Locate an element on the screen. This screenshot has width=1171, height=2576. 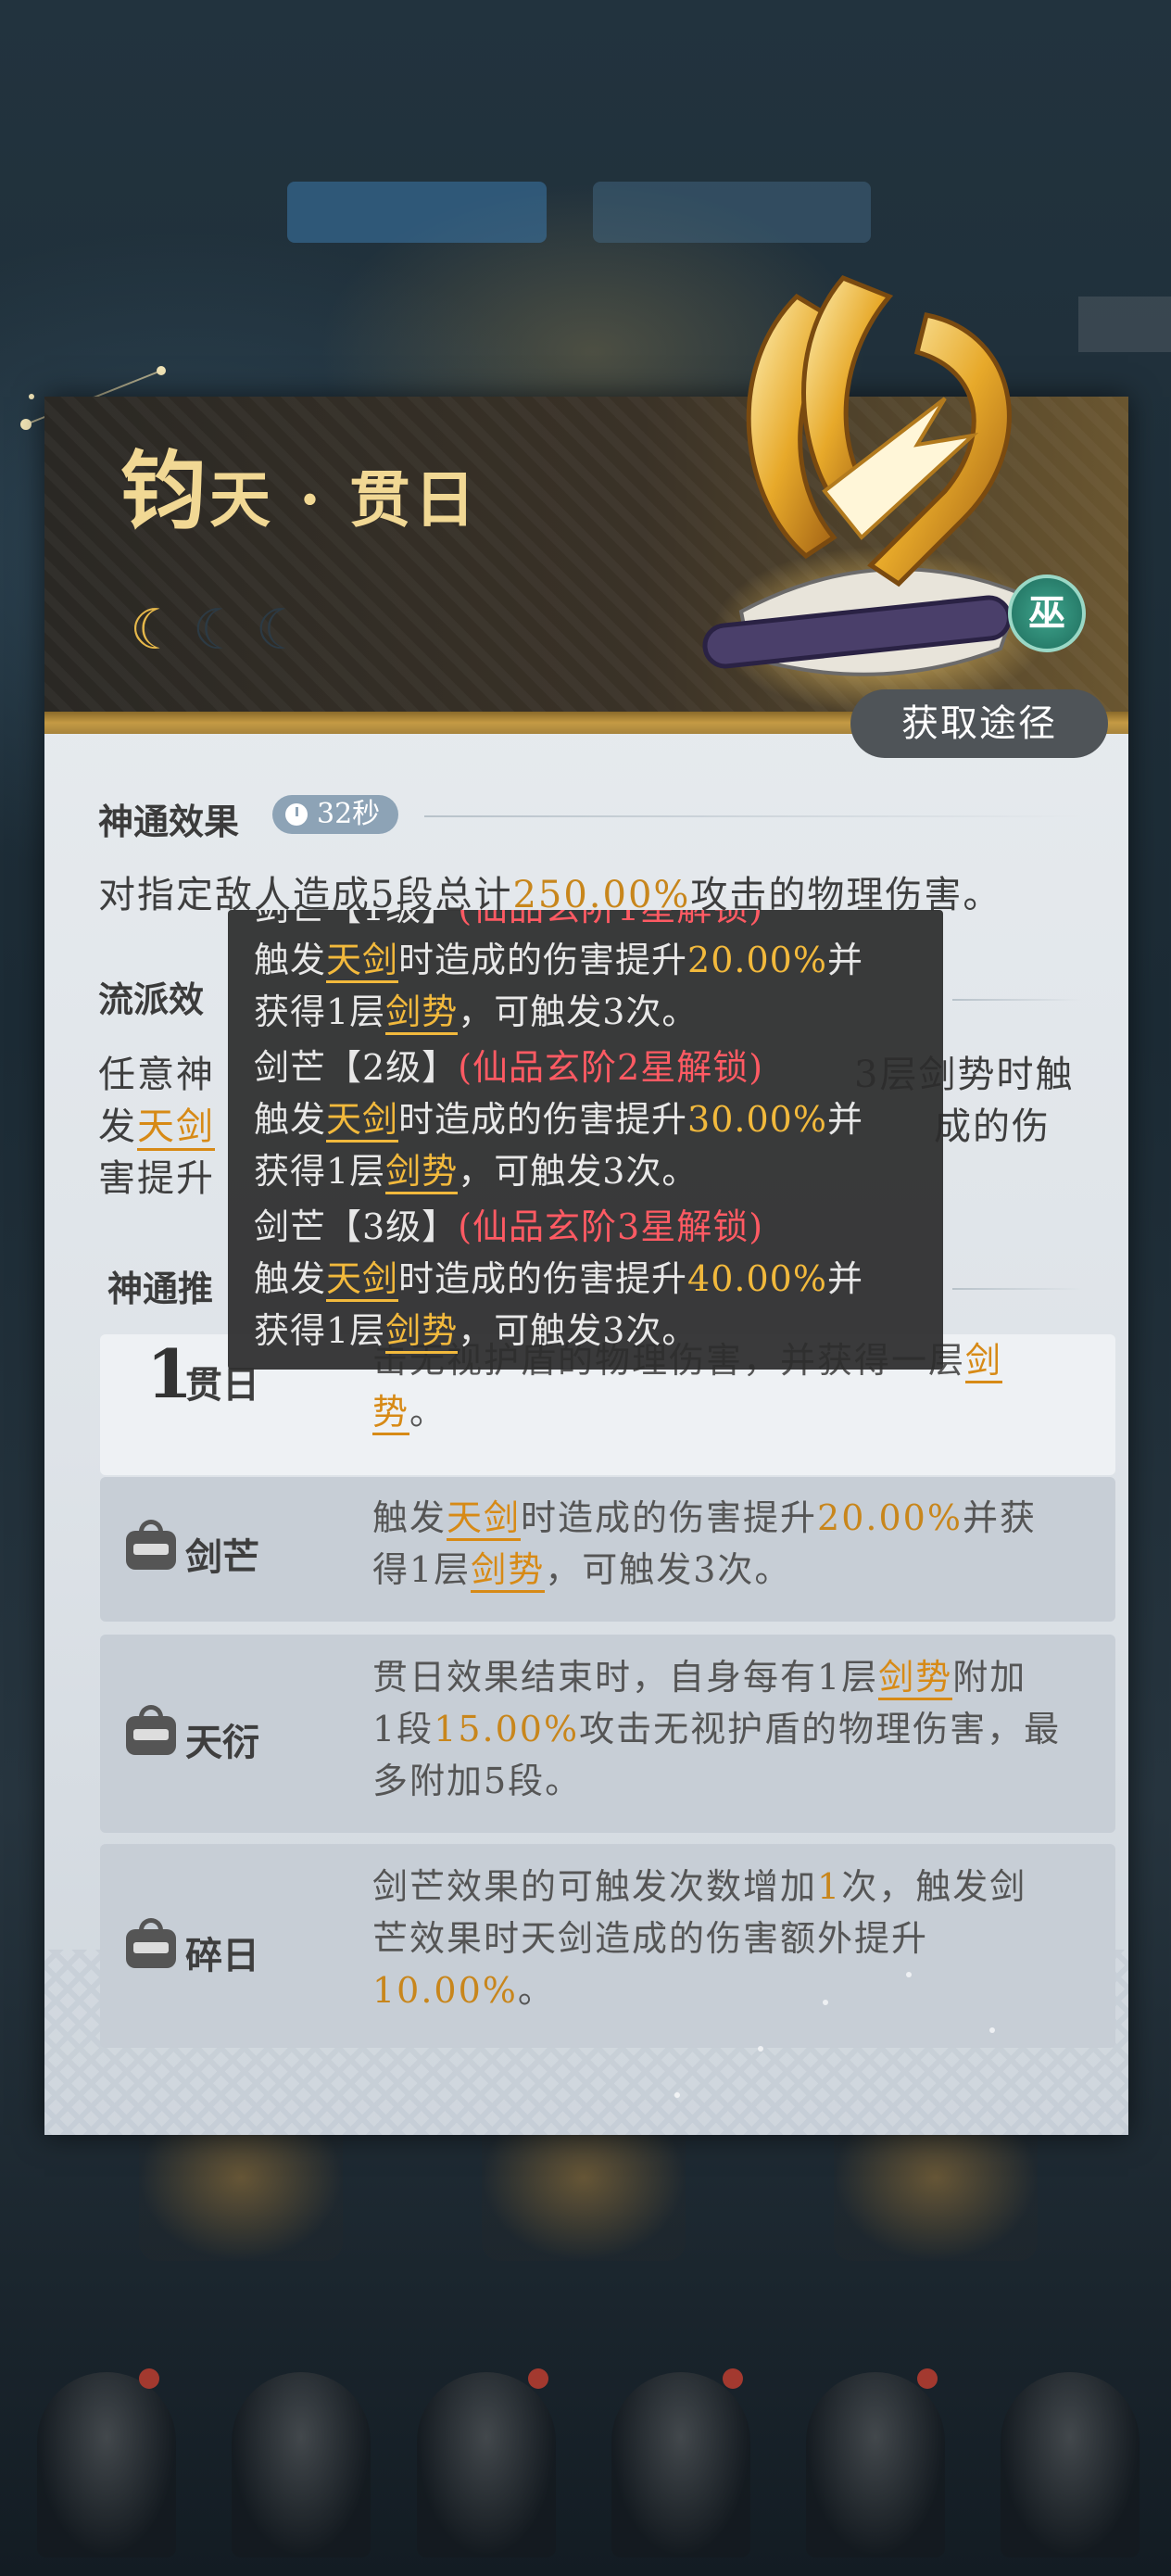
moon-icon-lit: ☾ is located at coordinates (155, 631).